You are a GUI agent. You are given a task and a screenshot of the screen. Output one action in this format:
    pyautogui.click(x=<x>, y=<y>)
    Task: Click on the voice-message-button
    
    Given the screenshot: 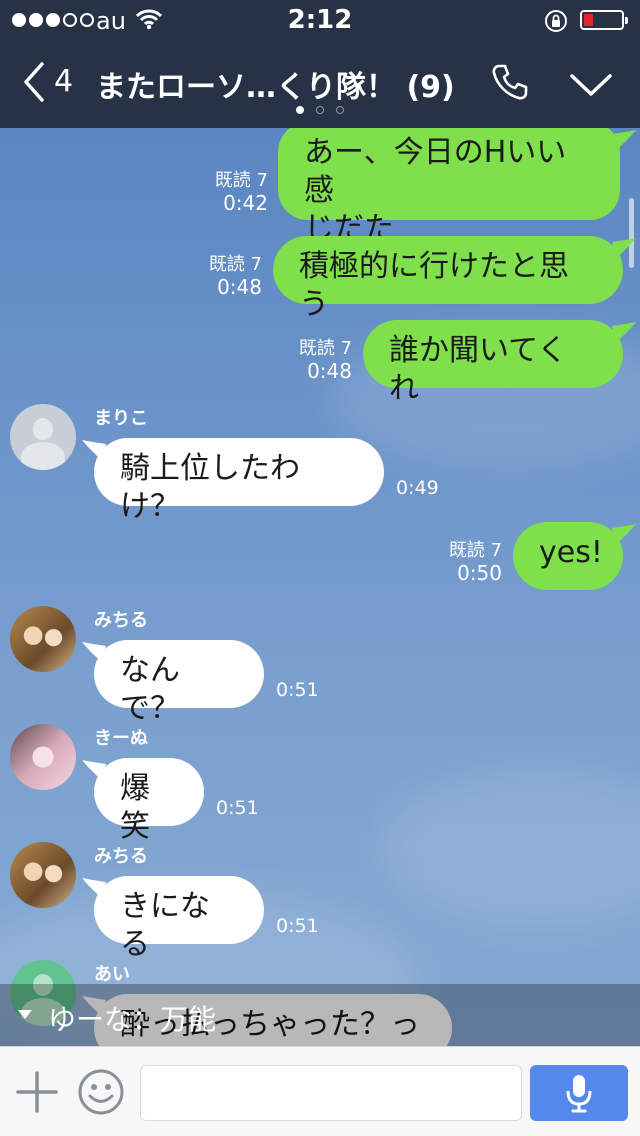 What is the action you would take?
    pyautogui.click(x=579, y=1093)
    